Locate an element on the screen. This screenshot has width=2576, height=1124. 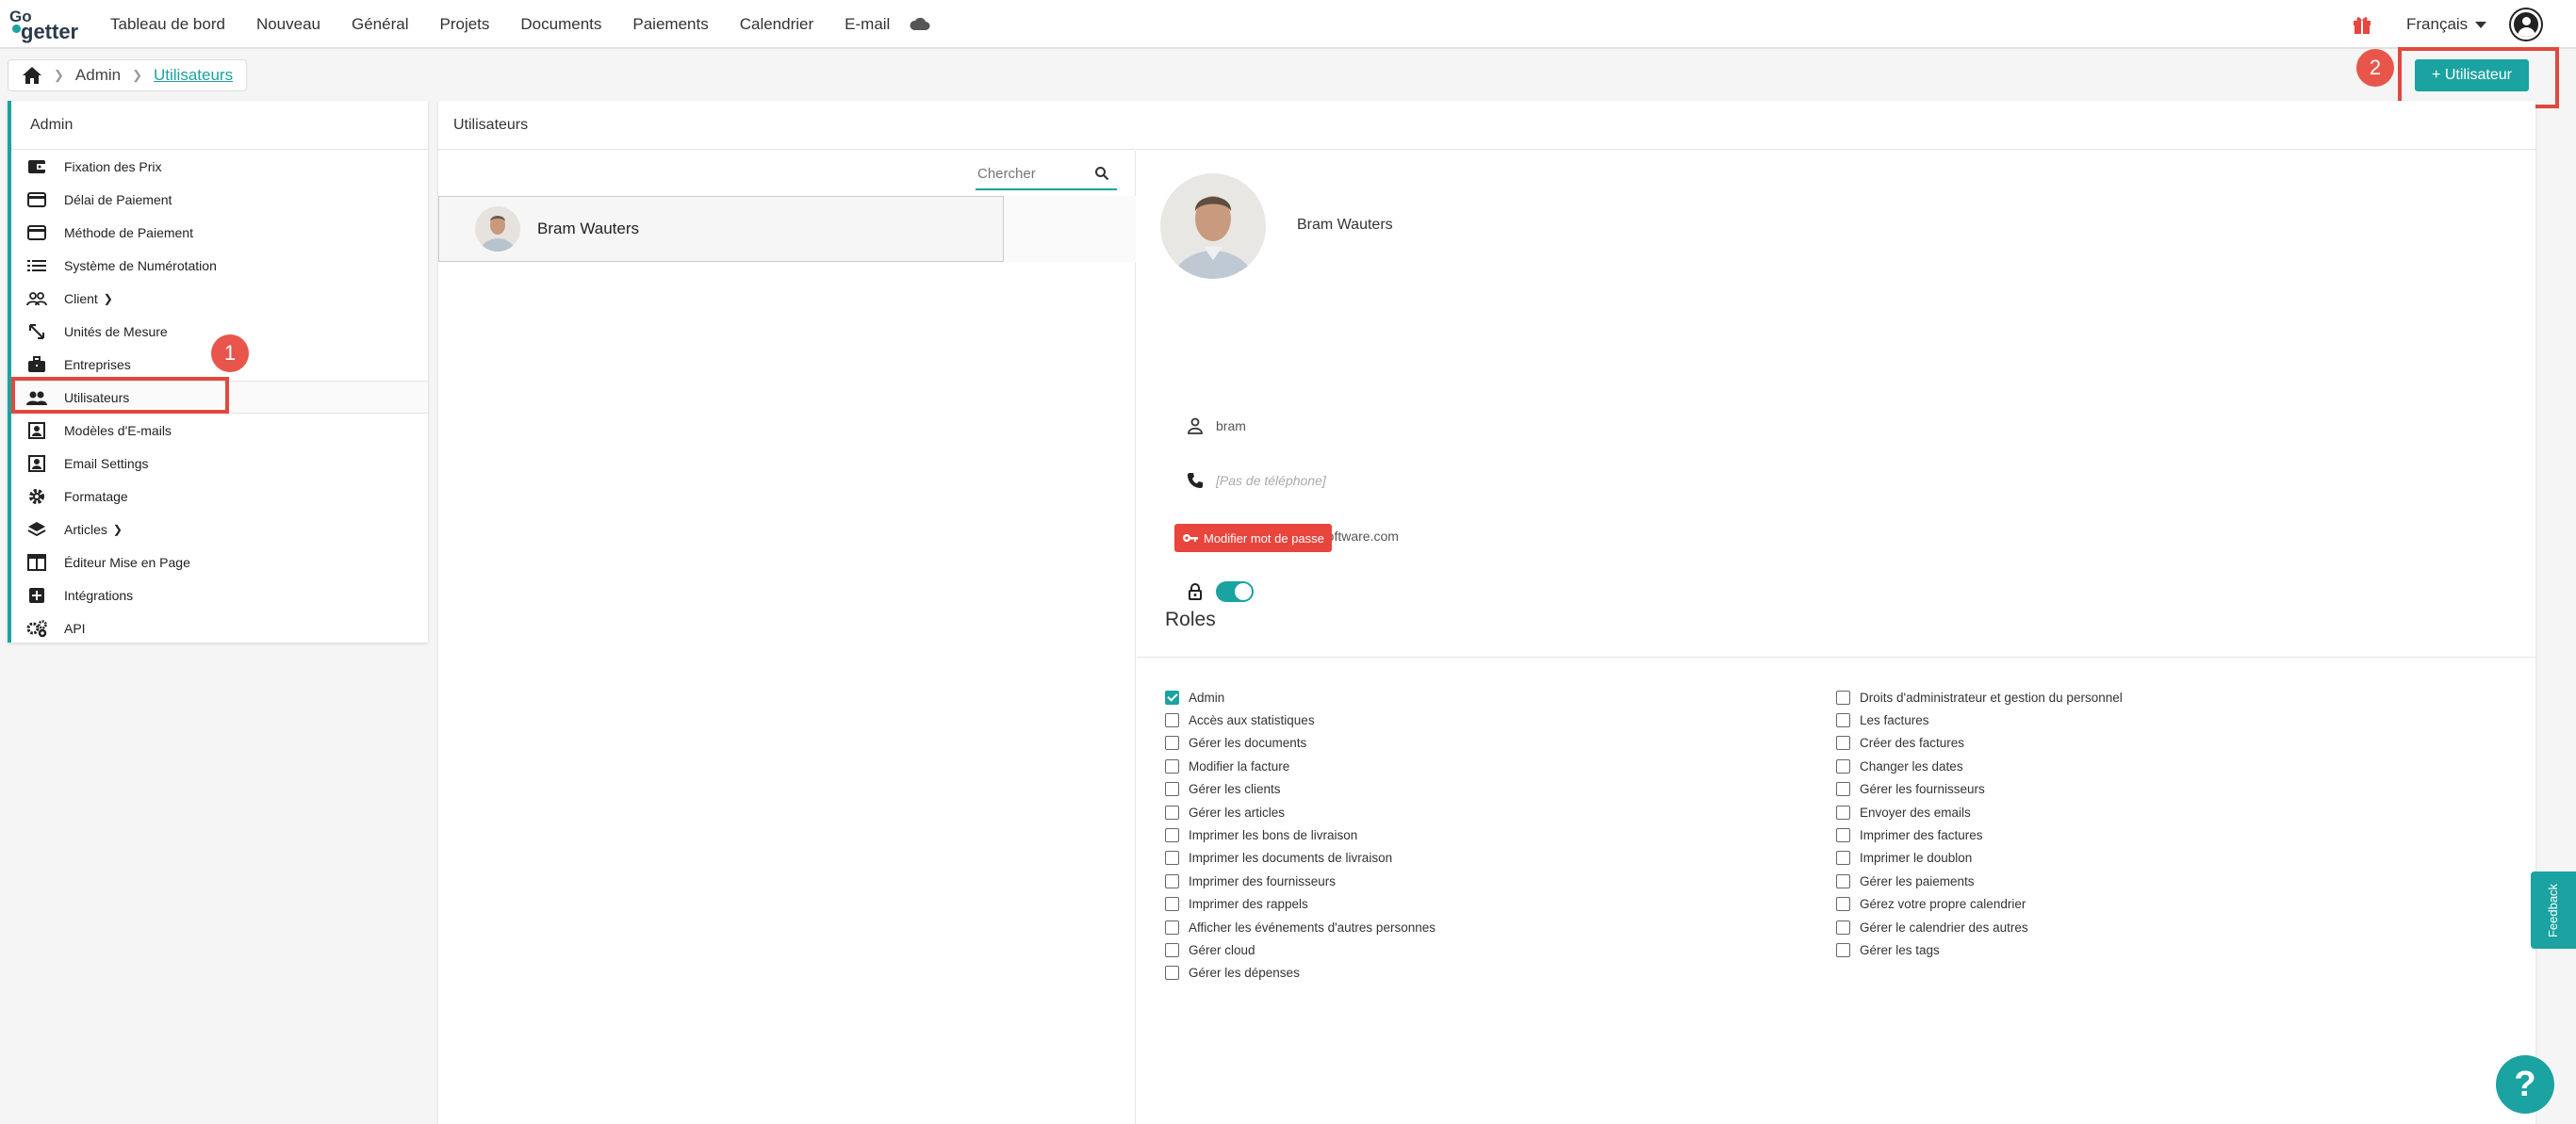
role-checkbox: Gérer les articles is located at coordinates (1300, 812).